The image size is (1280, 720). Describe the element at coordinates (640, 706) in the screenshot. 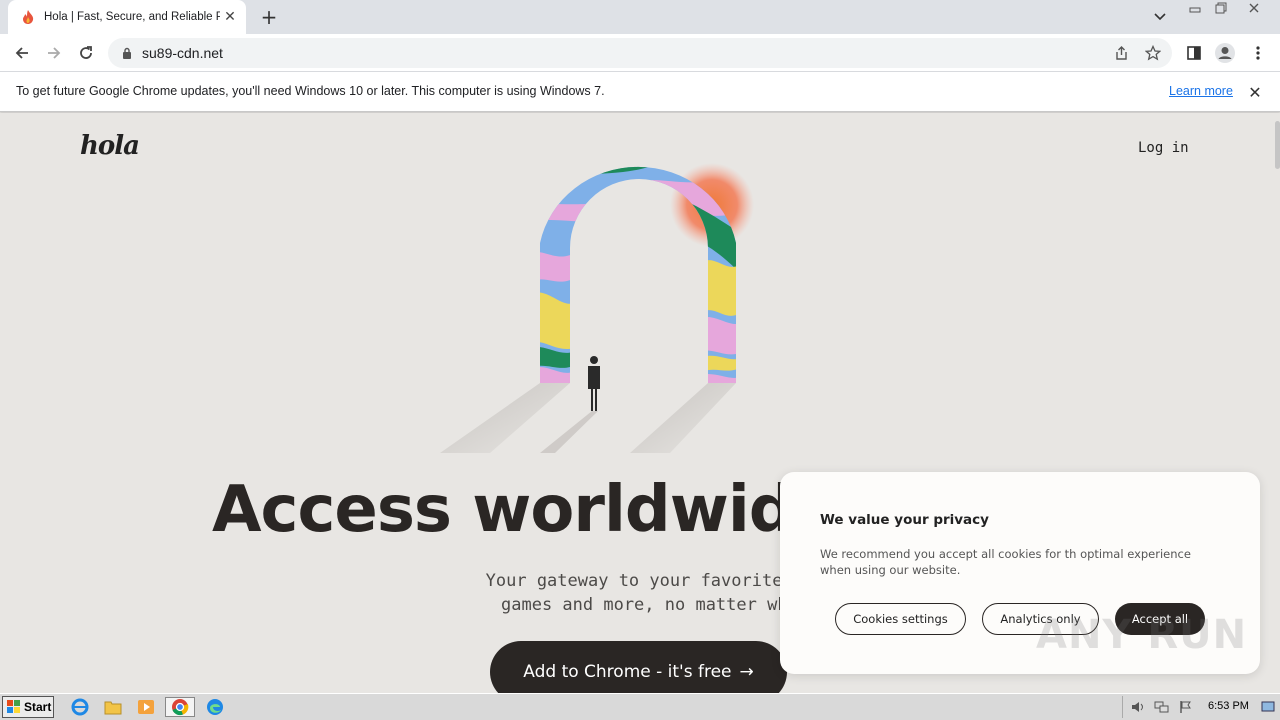

I see `windows-taskbar: Start 6:53 PM` at that location.